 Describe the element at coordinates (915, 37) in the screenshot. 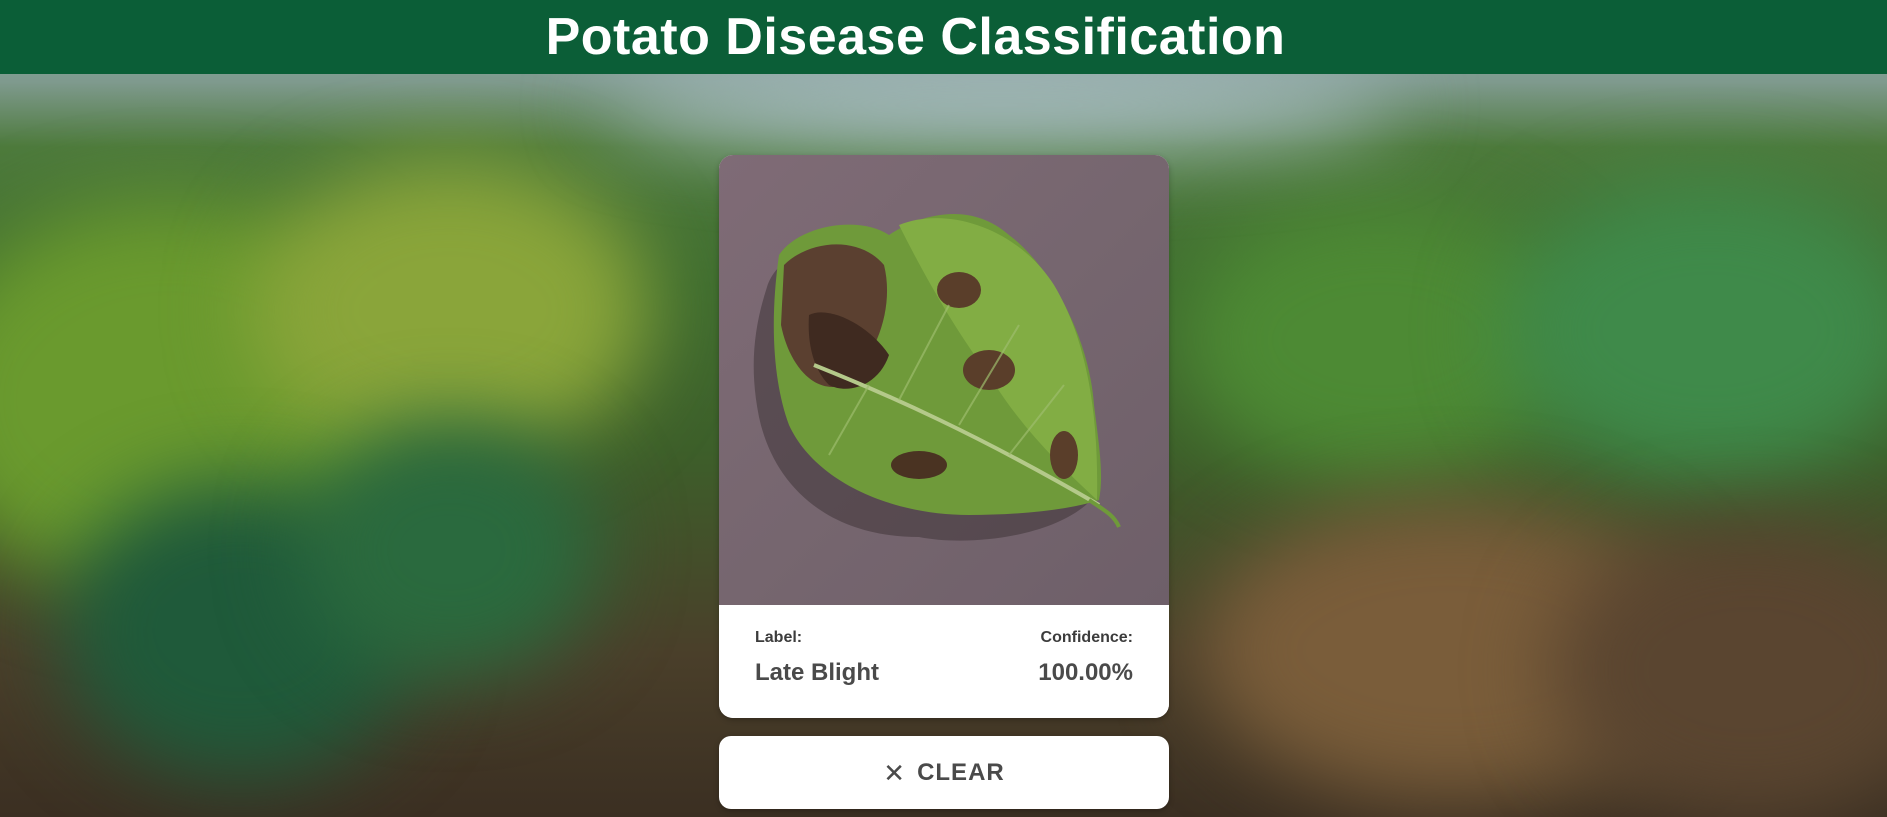

I see `page-title: Potato Disease Classification` at that location.